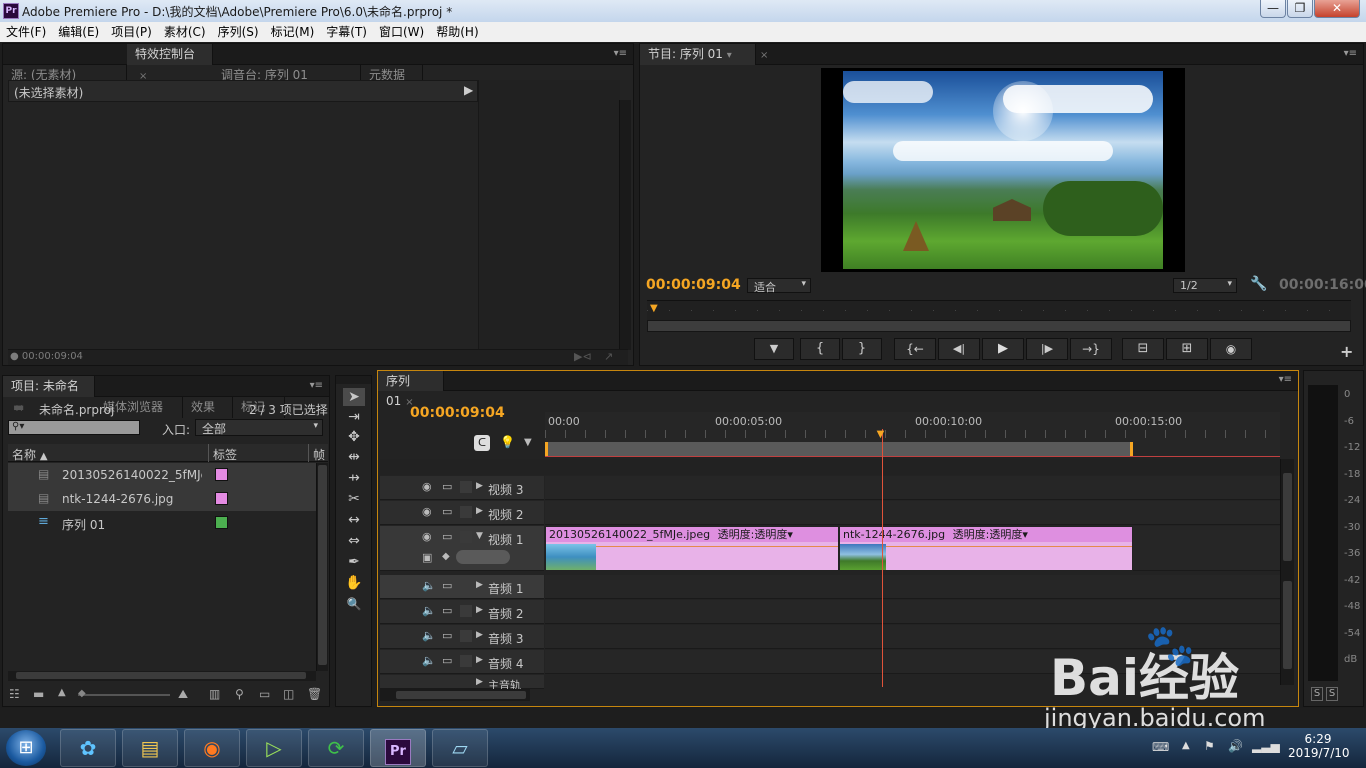 This screenshot has width=1366, height=768. I want to click on rolling-edit-tool-icon: ⇹, so click(354, 457).